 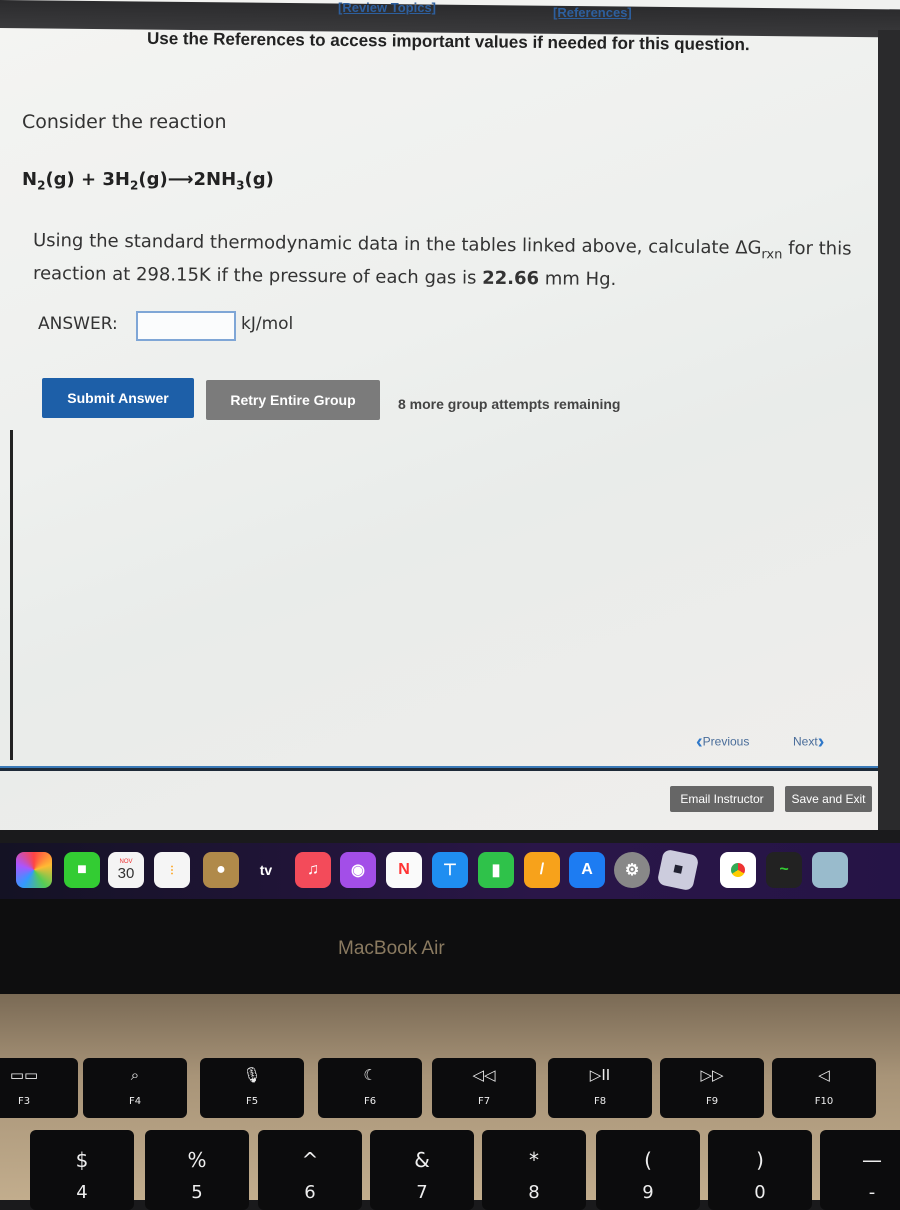 What do you see at coordinates (509, 404) in the screenshot?
I see `attempts-remaining: 8 more group attempts remaining` at bounding box center [509, 404].